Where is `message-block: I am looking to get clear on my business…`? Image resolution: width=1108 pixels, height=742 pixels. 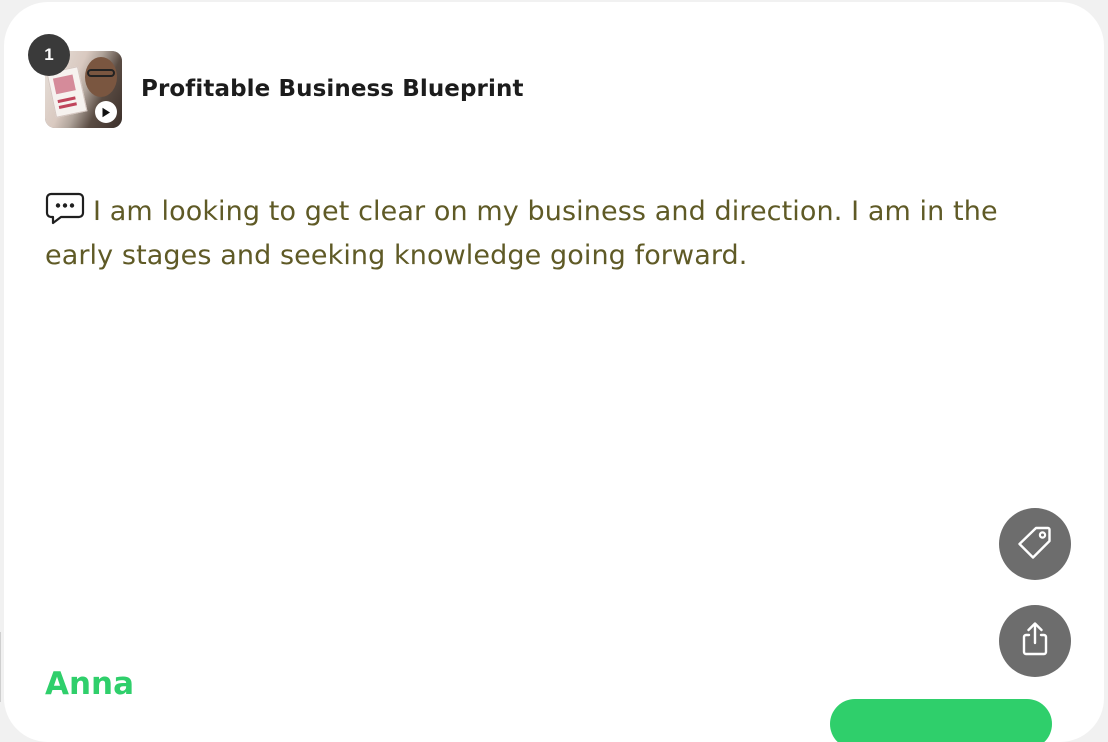
message-block: I am looking to get clear on my business… is located at coordinates (550, 234).